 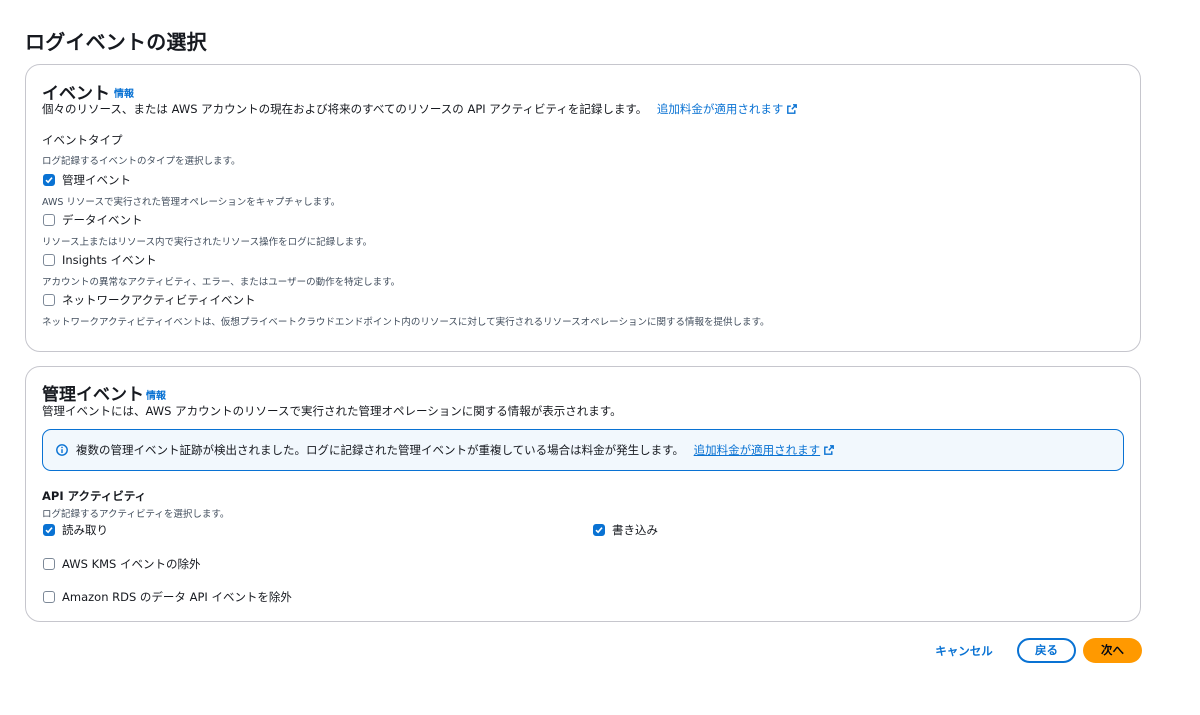 I want to click on events-pricing-link: 追加料金が適用されます, so click(x=727, y=109).